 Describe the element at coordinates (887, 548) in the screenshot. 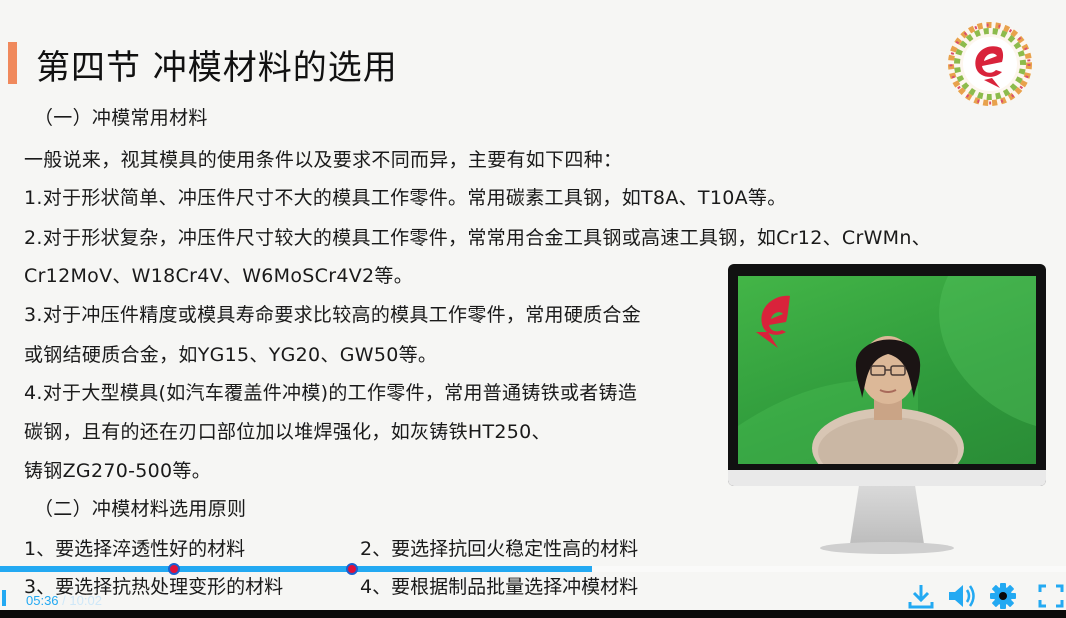

I see `monitor-base` at that location.